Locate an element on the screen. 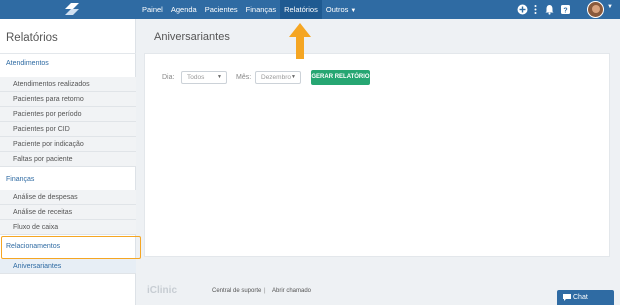 This screenshot has width=620, height=305. mes-label: Mês: is located at coordinates (244, 77).